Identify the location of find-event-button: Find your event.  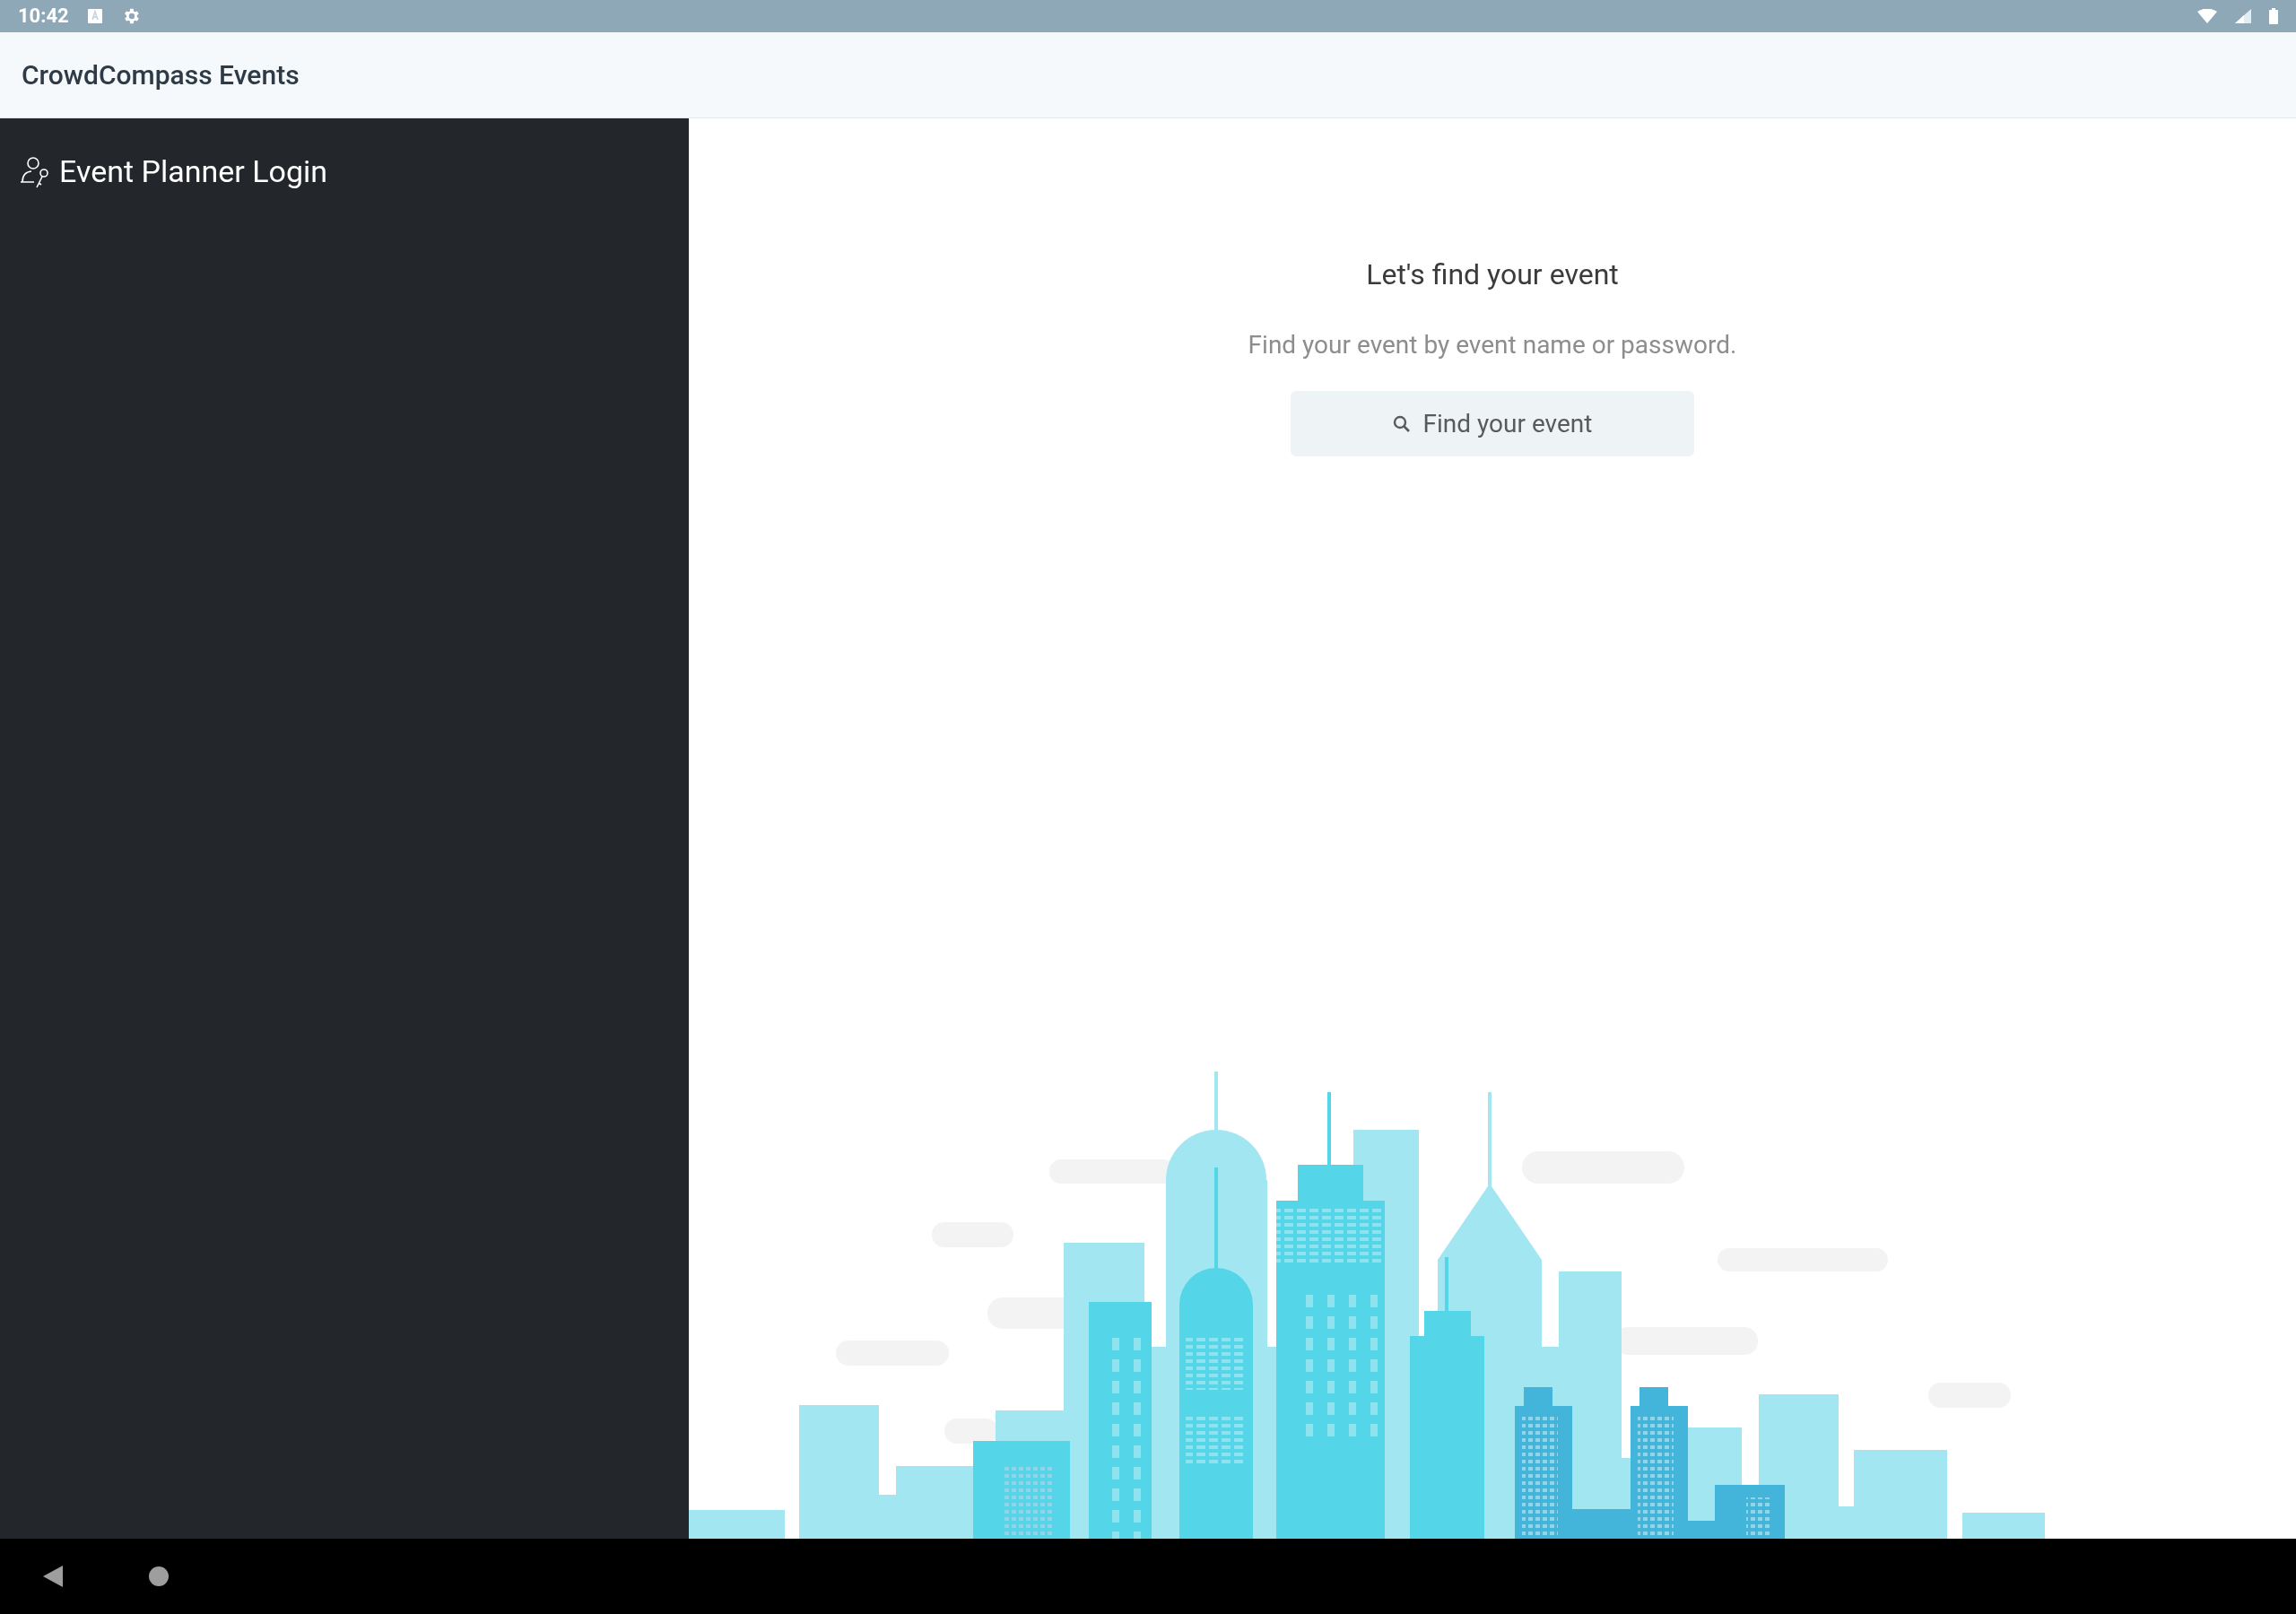
(1492, 423).